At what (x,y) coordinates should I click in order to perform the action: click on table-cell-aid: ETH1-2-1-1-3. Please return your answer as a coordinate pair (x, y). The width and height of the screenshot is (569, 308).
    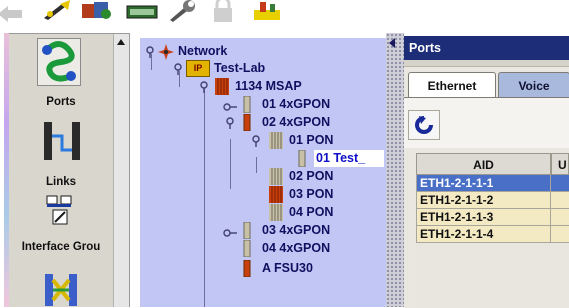
    Looking at the image, I should click on (483, 217).